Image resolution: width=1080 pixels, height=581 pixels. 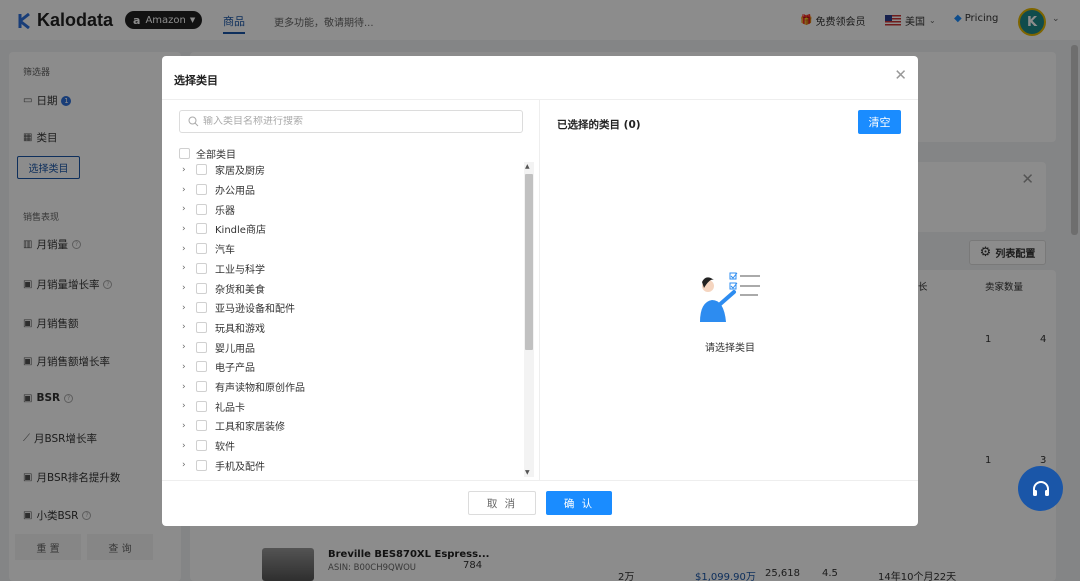 I want to click on confirm-button: 确 认, so click(x=579, y=503).